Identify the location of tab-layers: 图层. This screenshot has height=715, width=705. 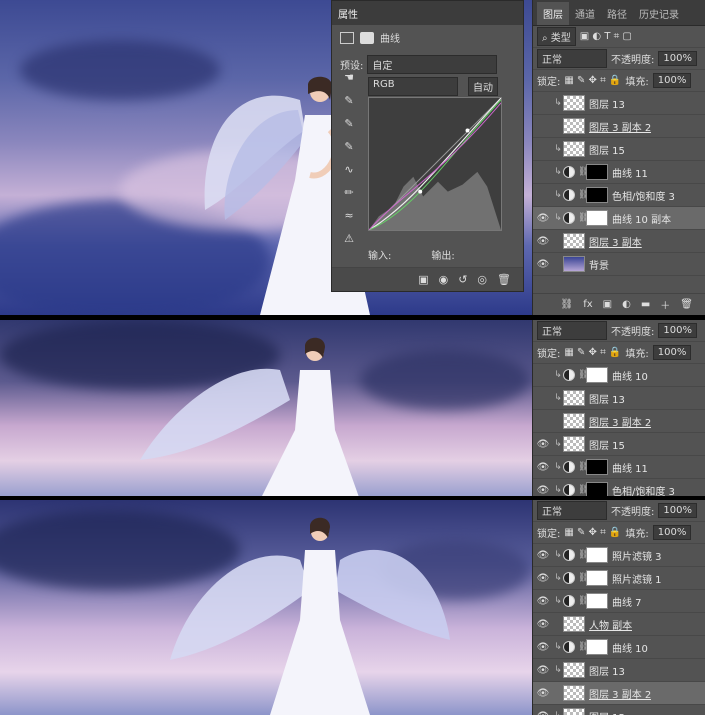
(553, 13).